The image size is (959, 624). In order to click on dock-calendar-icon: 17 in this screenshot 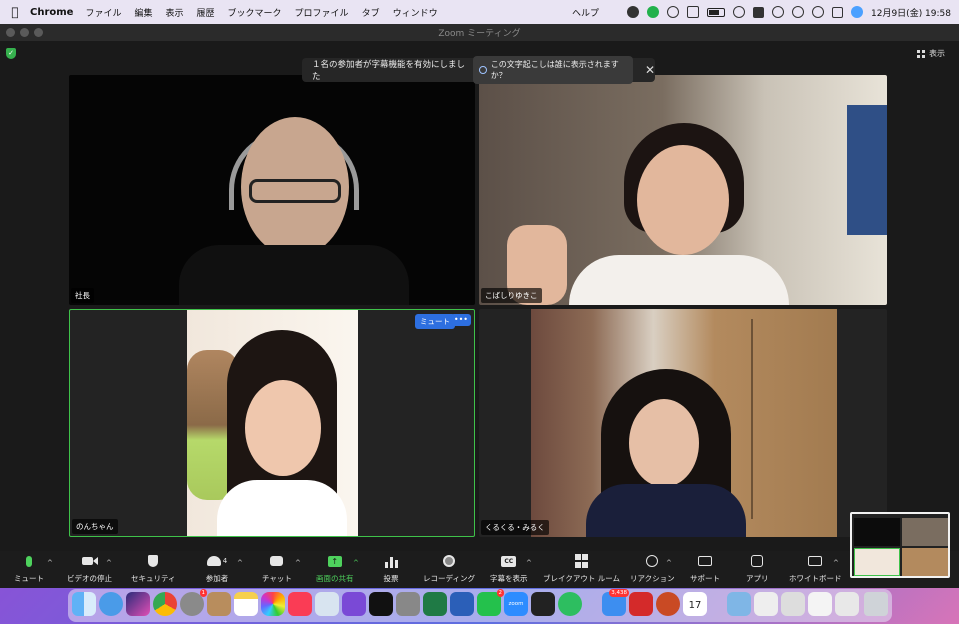, I will do `click(695, 604)`.